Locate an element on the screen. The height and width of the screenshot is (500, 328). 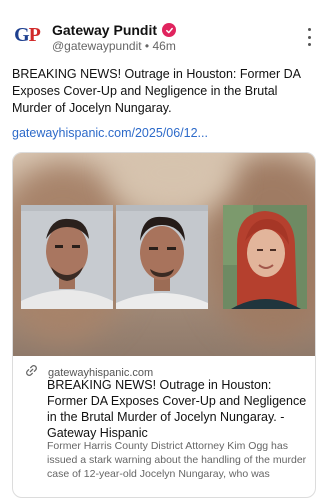
author-row: Gateway Pundit is located at coordinates (114, 30).